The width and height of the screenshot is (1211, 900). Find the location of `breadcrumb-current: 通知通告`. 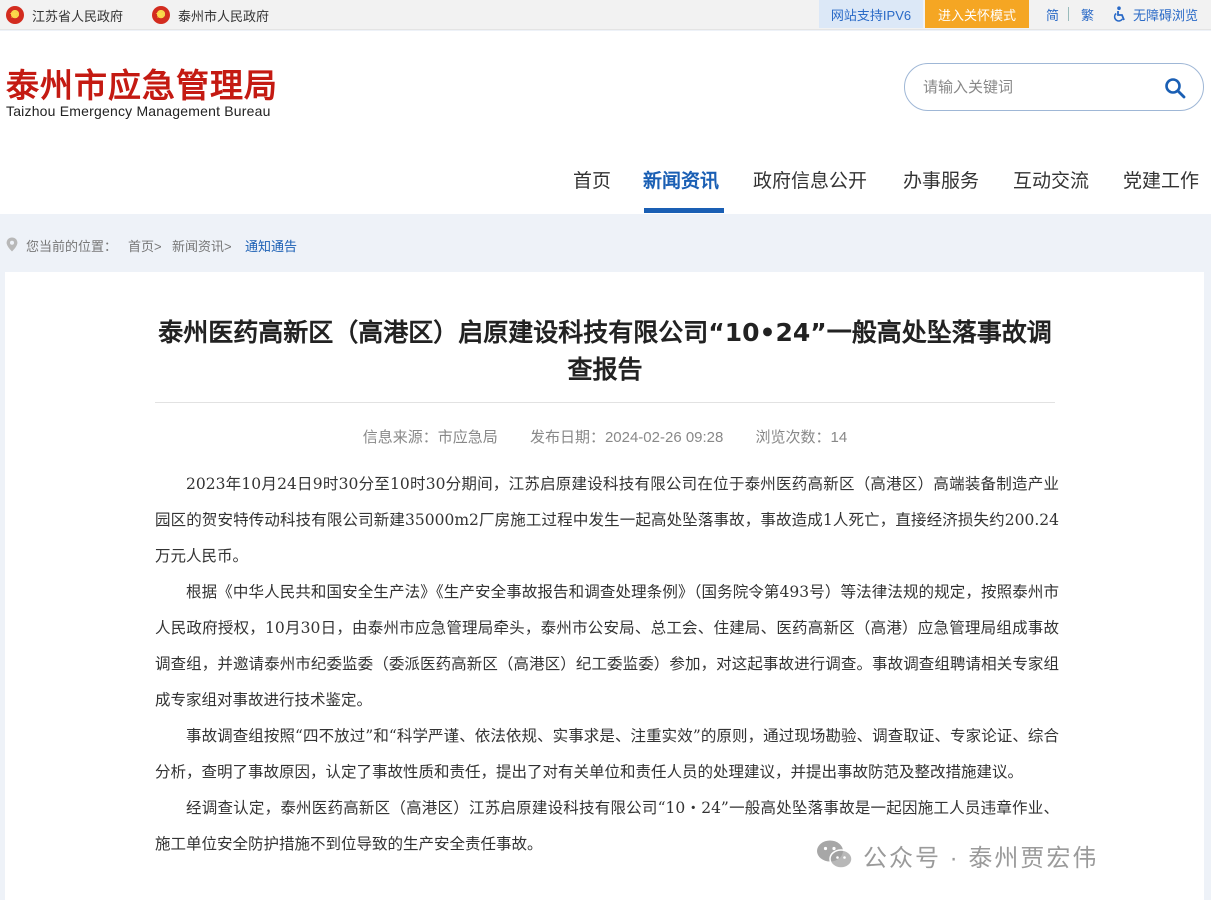

breadcrumb-current: 通知通告 is located at coordinates (271, 245).